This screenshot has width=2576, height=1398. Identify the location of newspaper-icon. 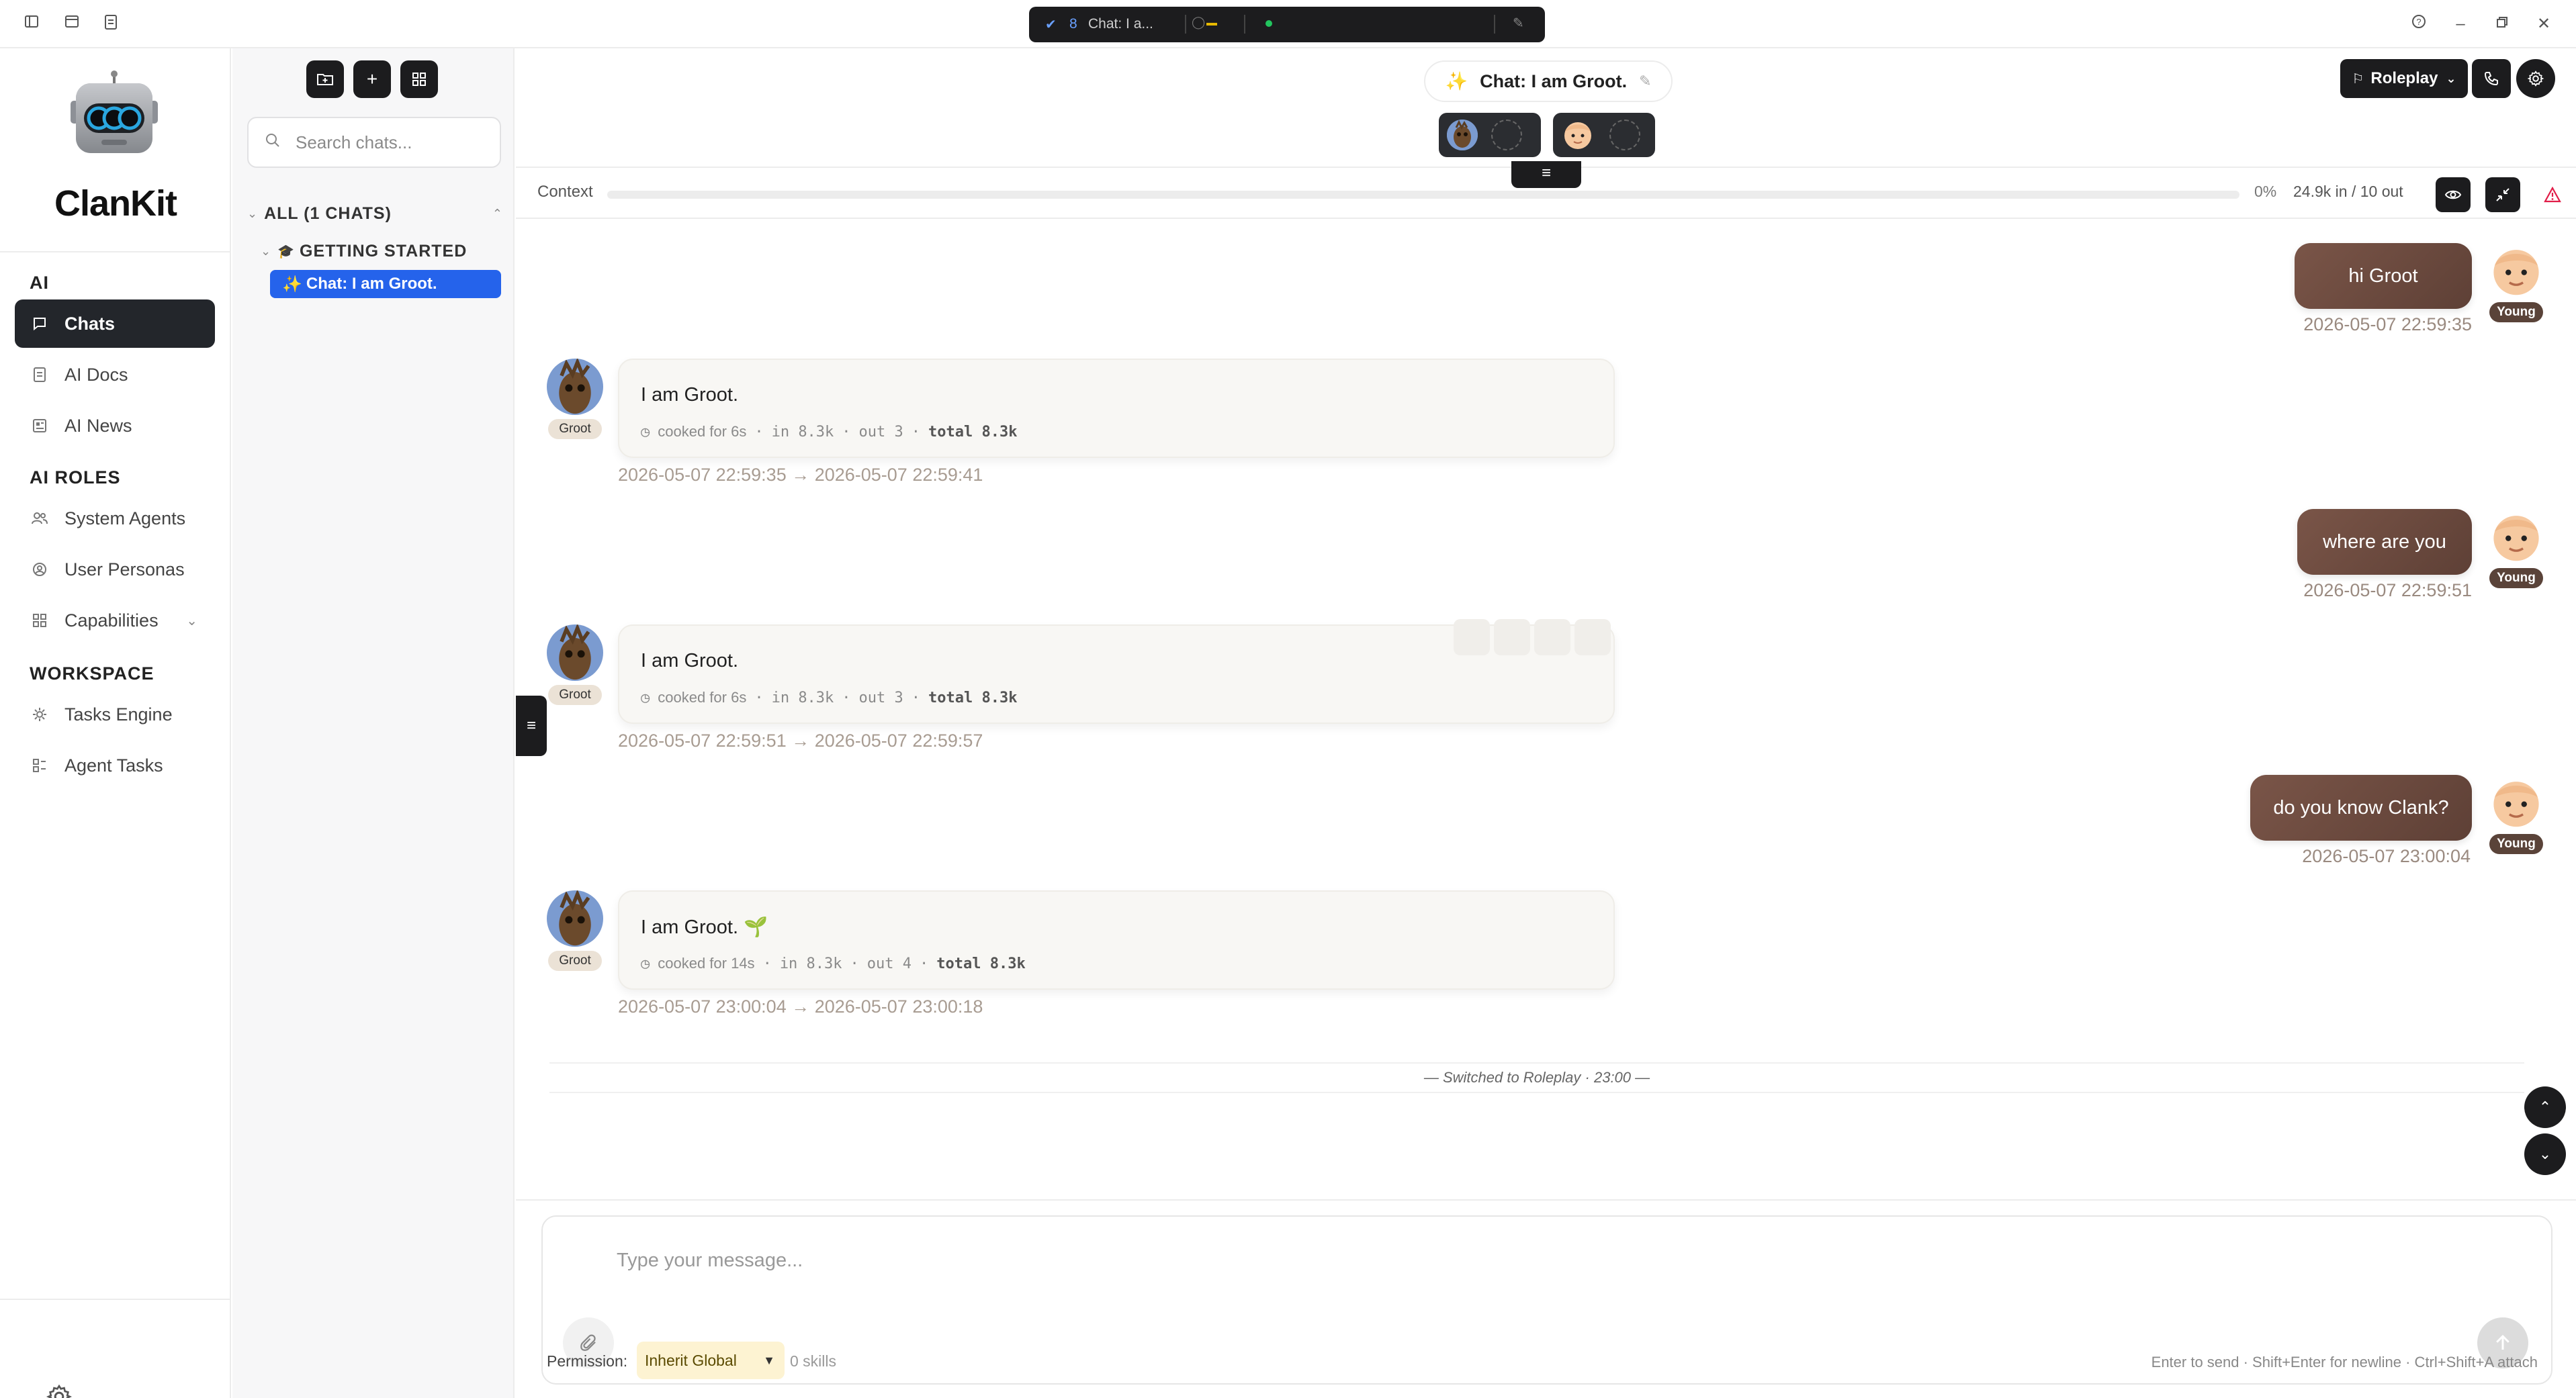
(40, 426).